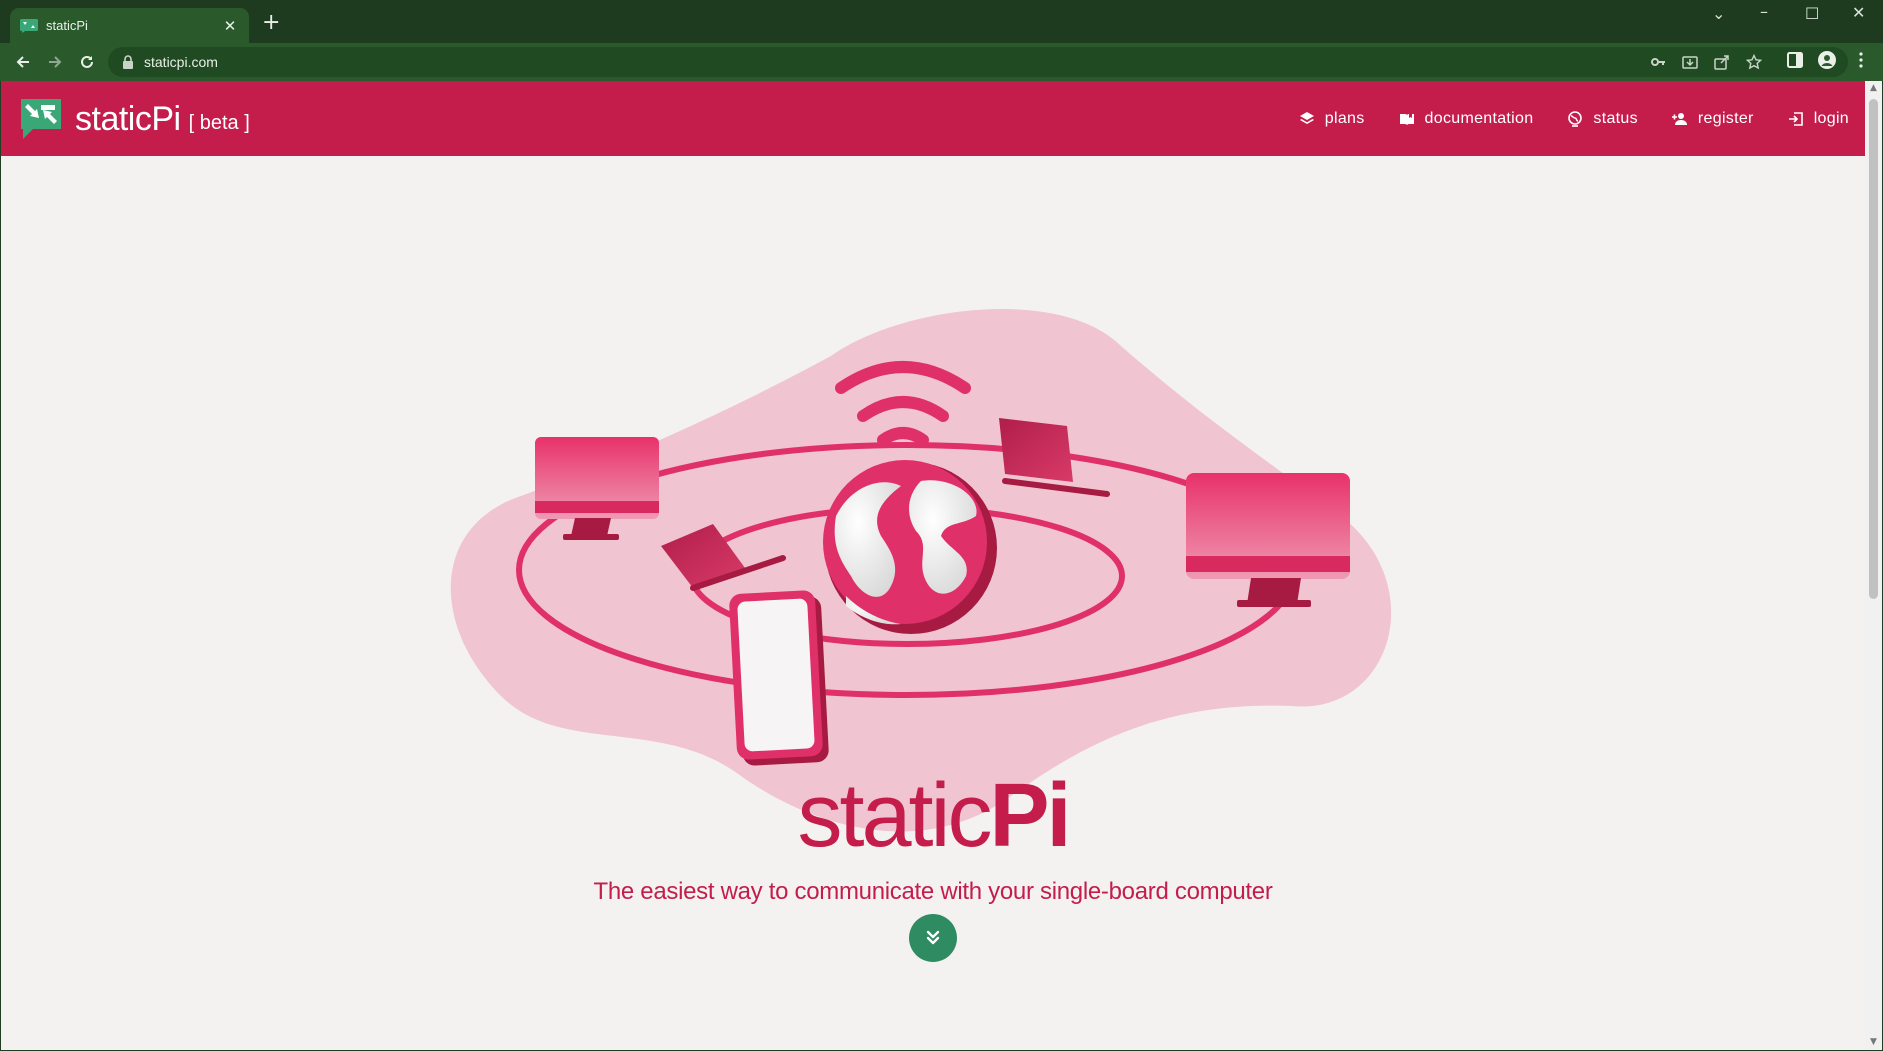  What do you see at coordinates (978, 62) in the screenshot?
I see `address-bar: staticpi.com` at bounding box center [978, 62].